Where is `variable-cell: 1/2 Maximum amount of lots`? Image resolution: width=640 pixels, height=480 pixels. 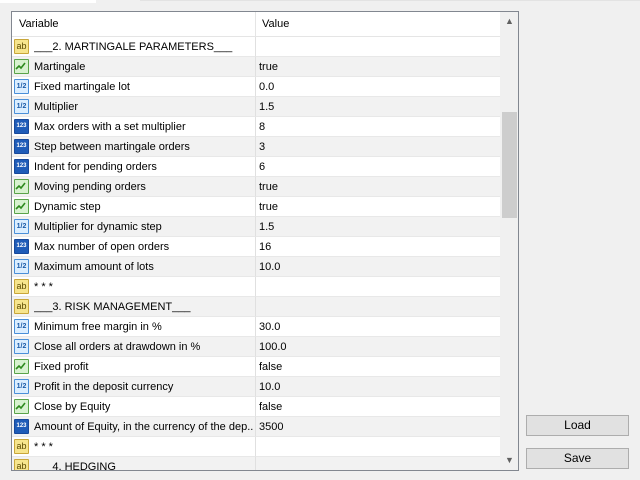
variable-cell: 1/2 Maximum amount of lots is located at coordinates (134, 267).